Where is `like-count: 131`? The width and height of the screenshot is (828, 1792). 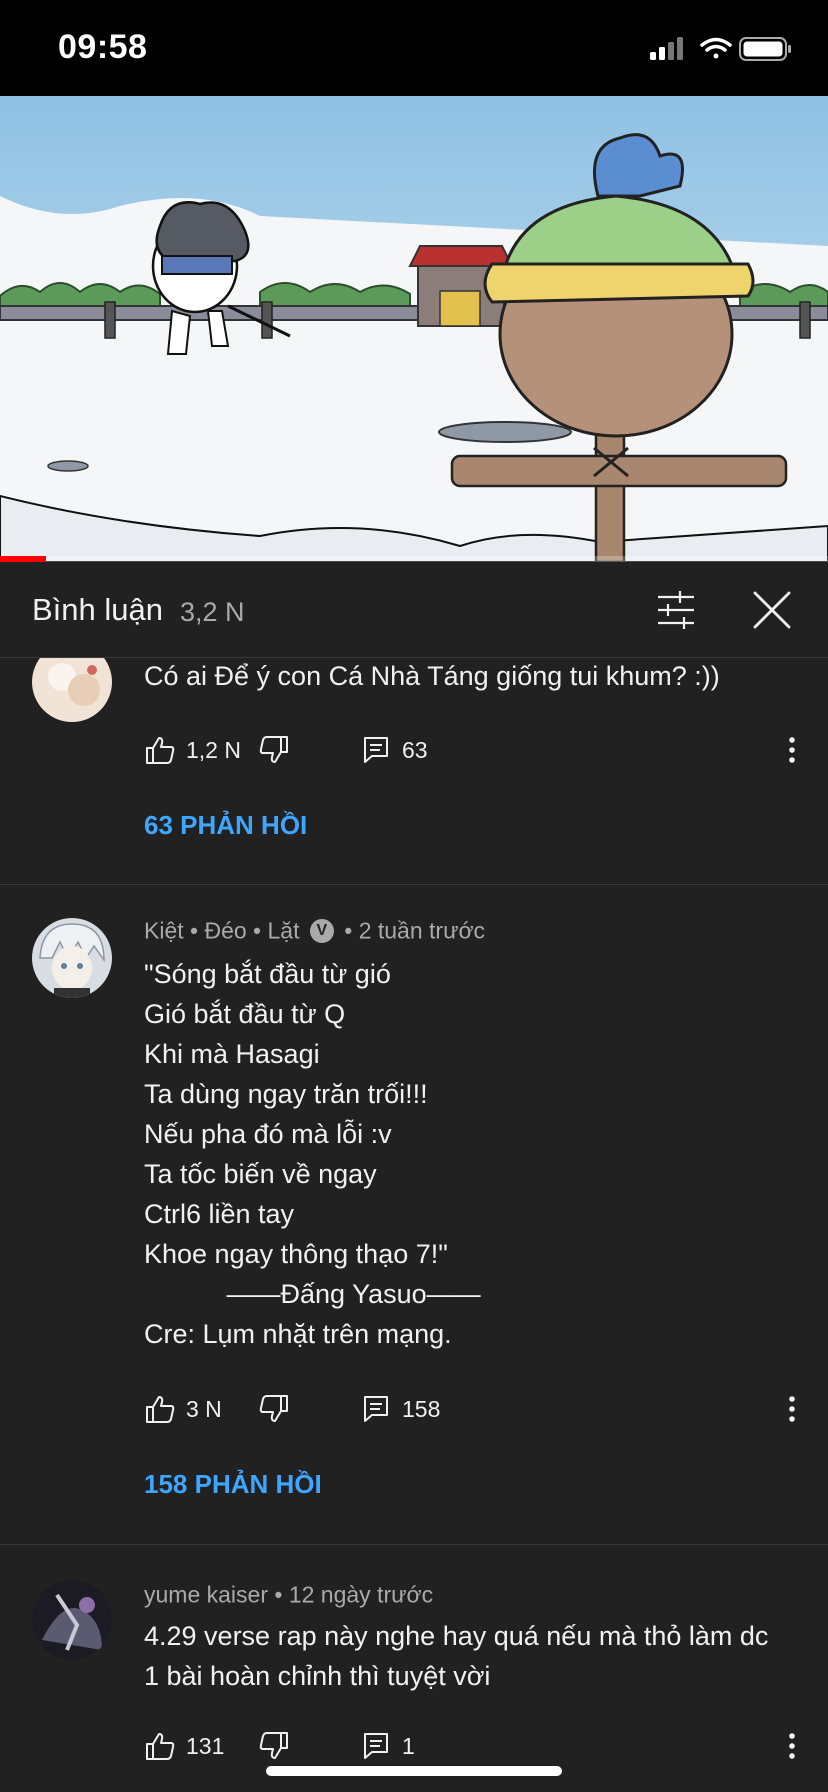 like-count: 131 is located at coordinates (205, 1745).